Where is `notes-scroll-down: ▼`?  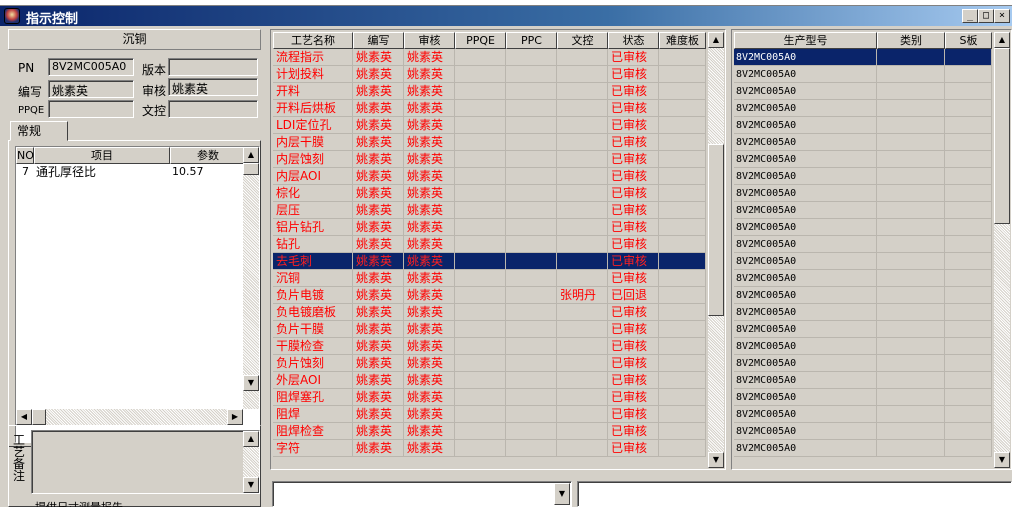 notes-scroll-down: ▼ is located at coordinates (251, 485).